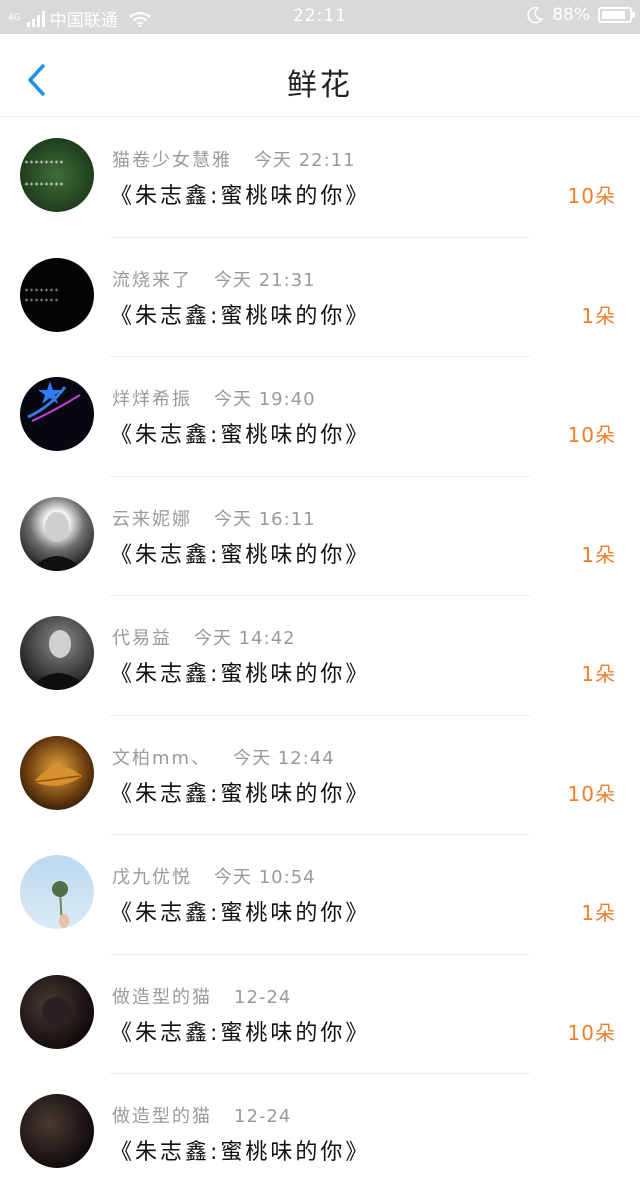 The height and width of the screenshot is (1194, 640). I want to click on dark-photo-icon, so click(56, 1010).